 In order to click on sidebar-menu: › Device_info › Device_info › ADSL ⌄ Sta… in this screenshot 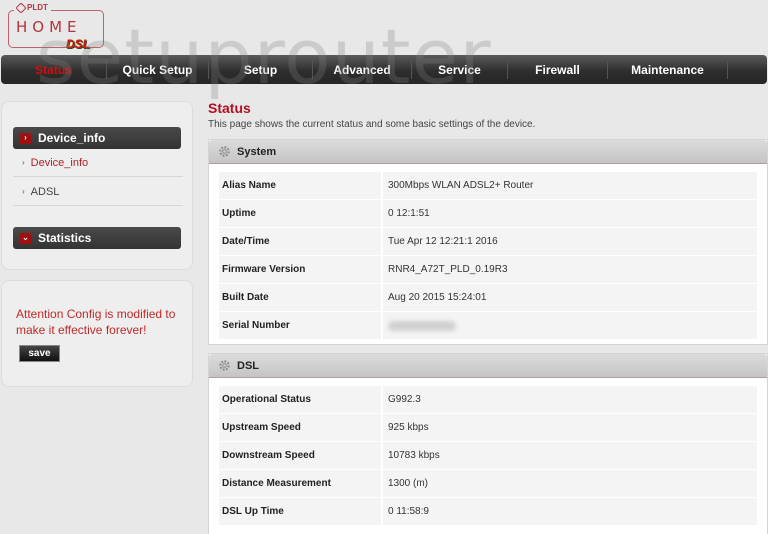, I will do `click(97, 185)`.